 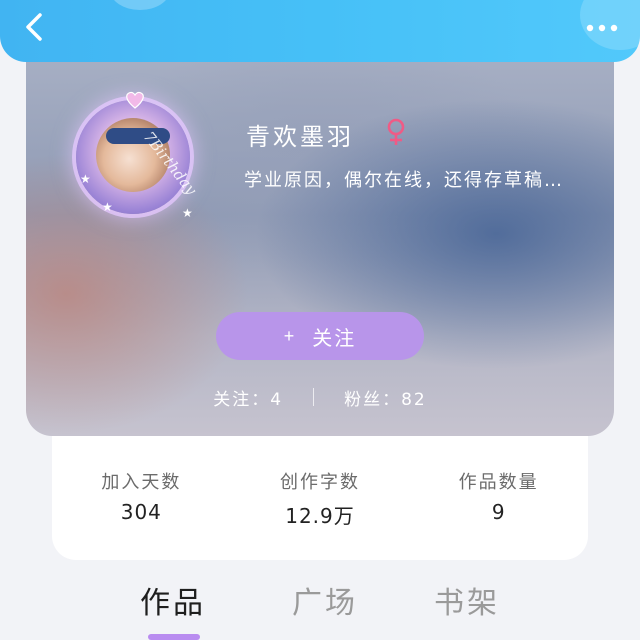 I want to click on stat-value: 304, so click(x=141, y=512).